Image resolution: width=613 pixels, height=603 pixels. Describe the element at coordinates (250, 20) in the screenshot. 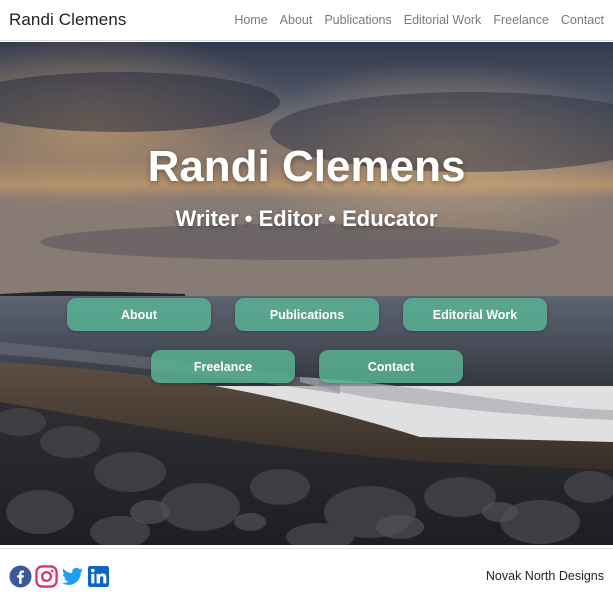

I see `nav-home: Home` at that location.